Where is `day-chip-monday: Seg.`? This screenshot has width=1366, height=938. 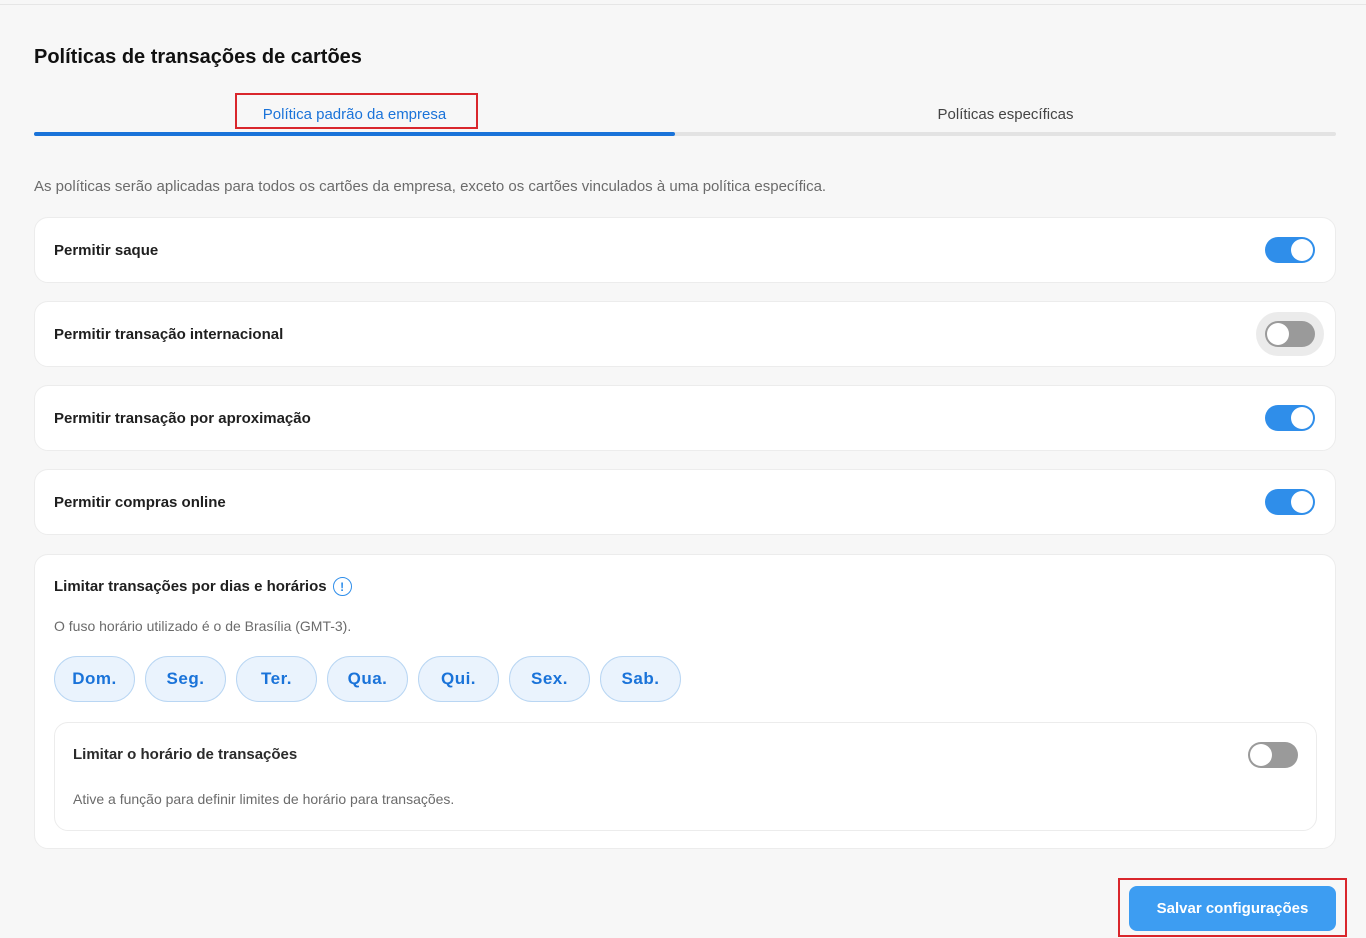 day-chip-monday: Seg. is located at coordinates (185, 679).